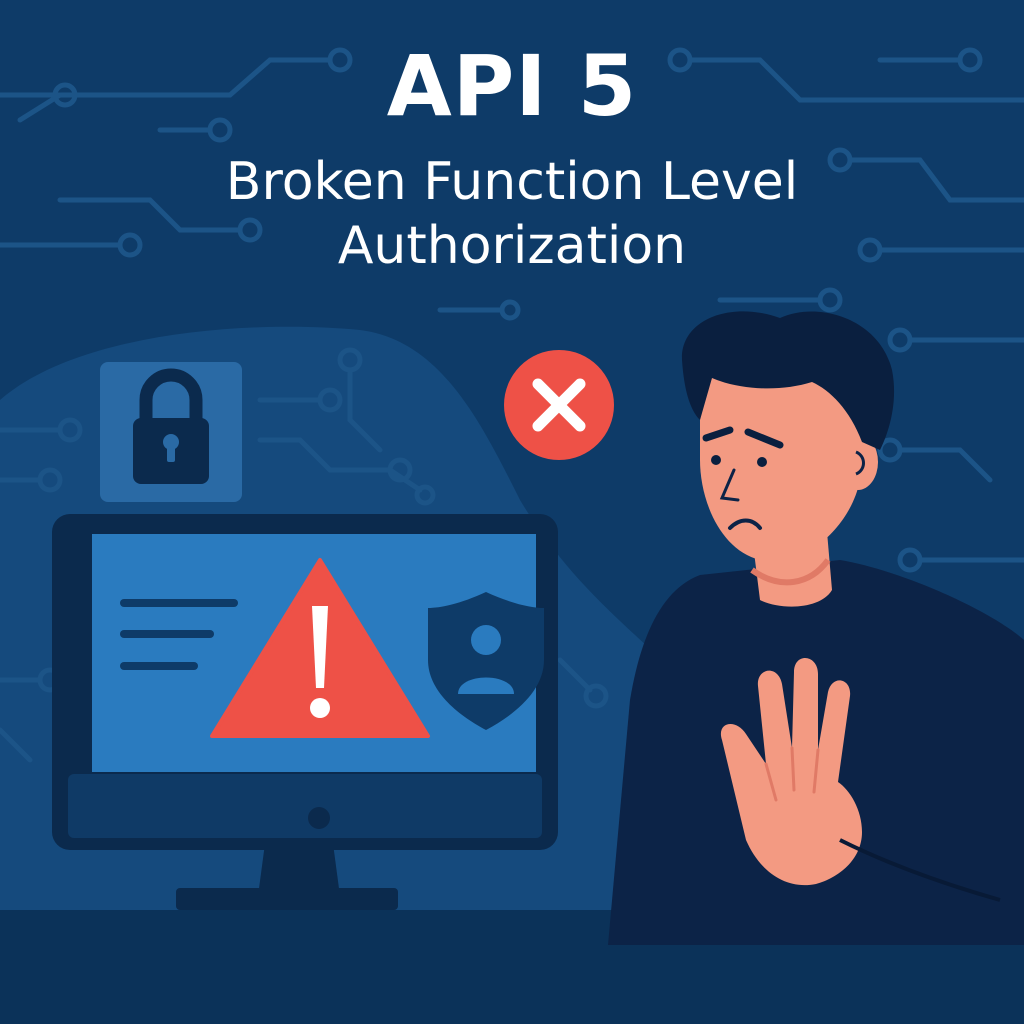 The width and height of the screenshot is (1024, 1024). What do you see at coordinates (512, 214) in the screenshot?
I see `subtitle: Broken Function Level Authorization` at bounding box center [512, 214].